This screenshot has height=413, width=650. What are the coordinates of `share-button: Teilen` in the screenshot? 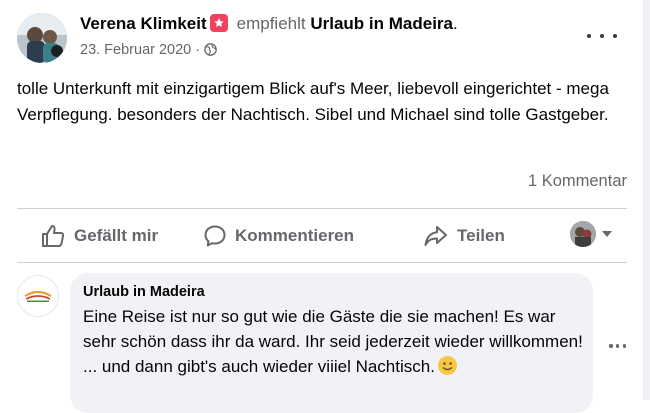 It's located at (464, 236).